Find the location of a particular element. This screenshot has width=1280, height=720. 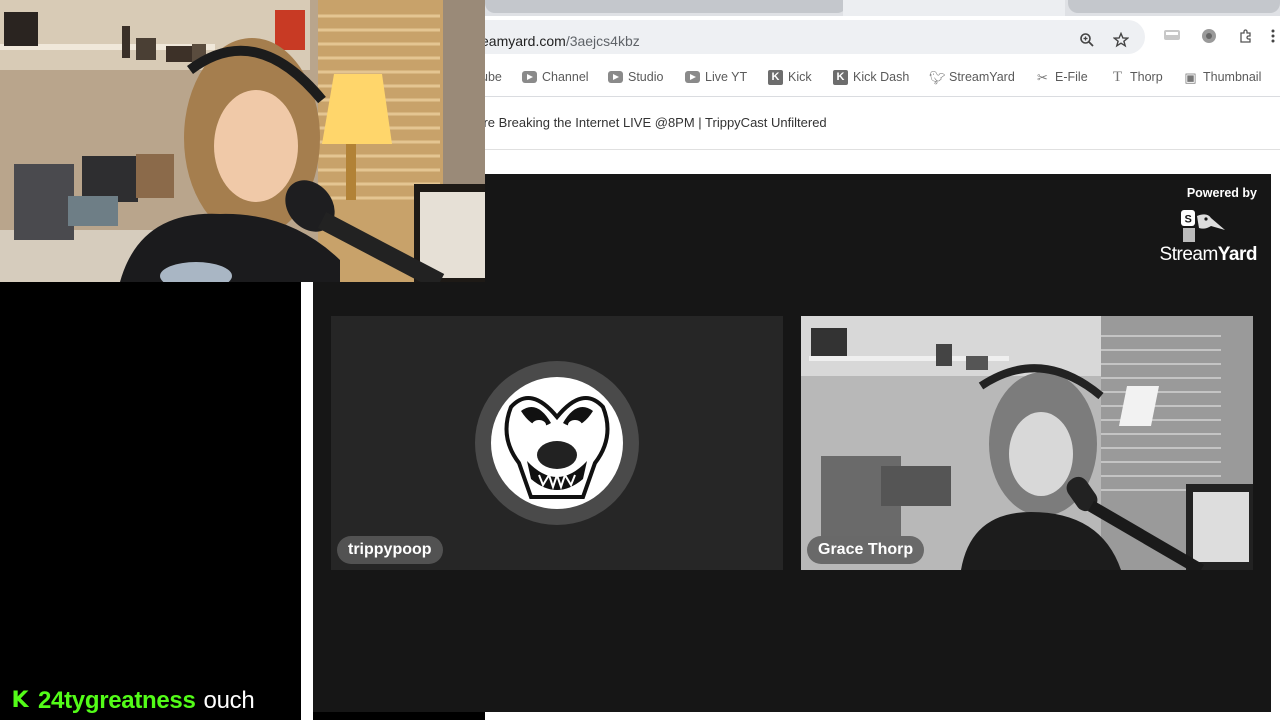

participant-avatar-ring is located at coordinates (557, 443).